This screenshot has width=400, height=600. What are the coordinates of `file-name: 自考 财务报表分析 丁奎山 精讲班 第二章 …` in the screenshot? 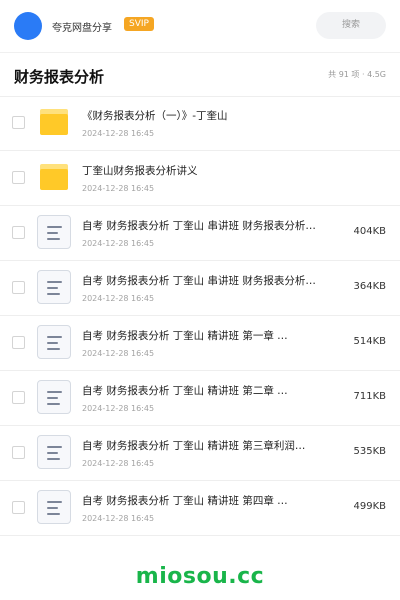 It's located at (185, 391).